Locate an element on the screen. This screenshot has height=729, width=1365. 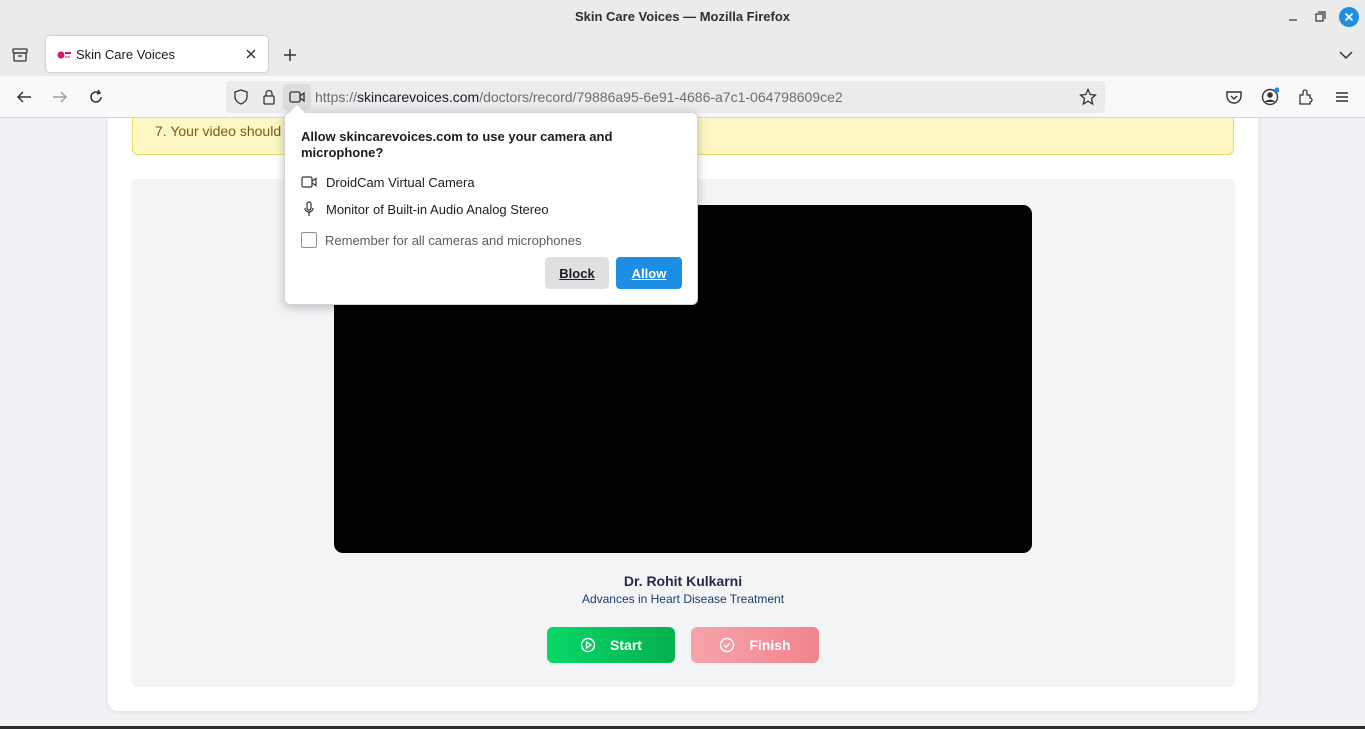
url-prefix: https:// is located at coordinates (336, 97).